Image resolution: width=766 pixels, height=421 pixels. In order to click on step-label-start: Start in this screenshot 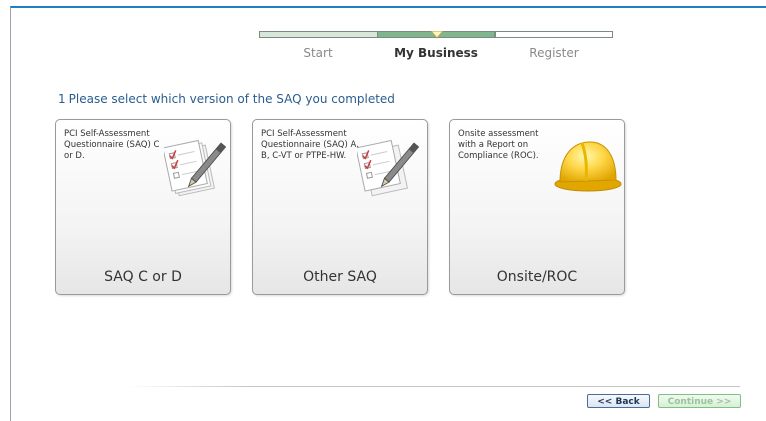, I will do `click(318, 53)`.